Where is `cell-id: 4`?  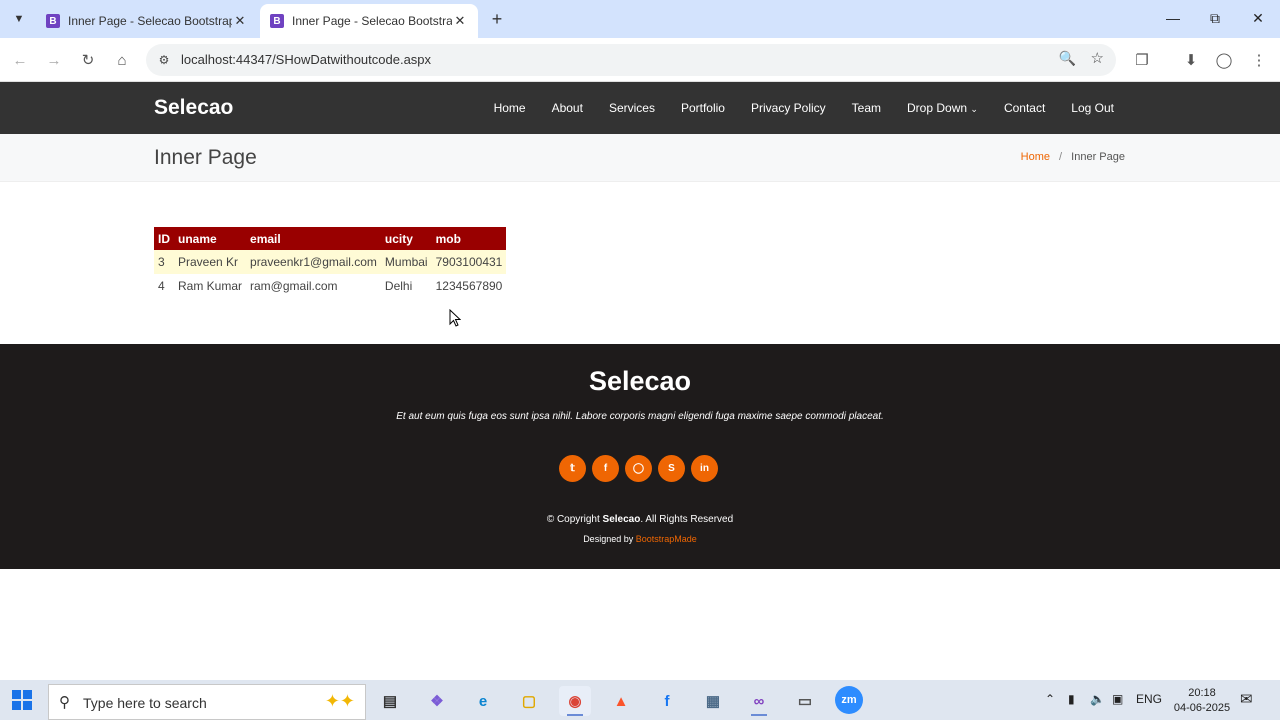 cell-id: 4 is located at coordinates (161, 286).